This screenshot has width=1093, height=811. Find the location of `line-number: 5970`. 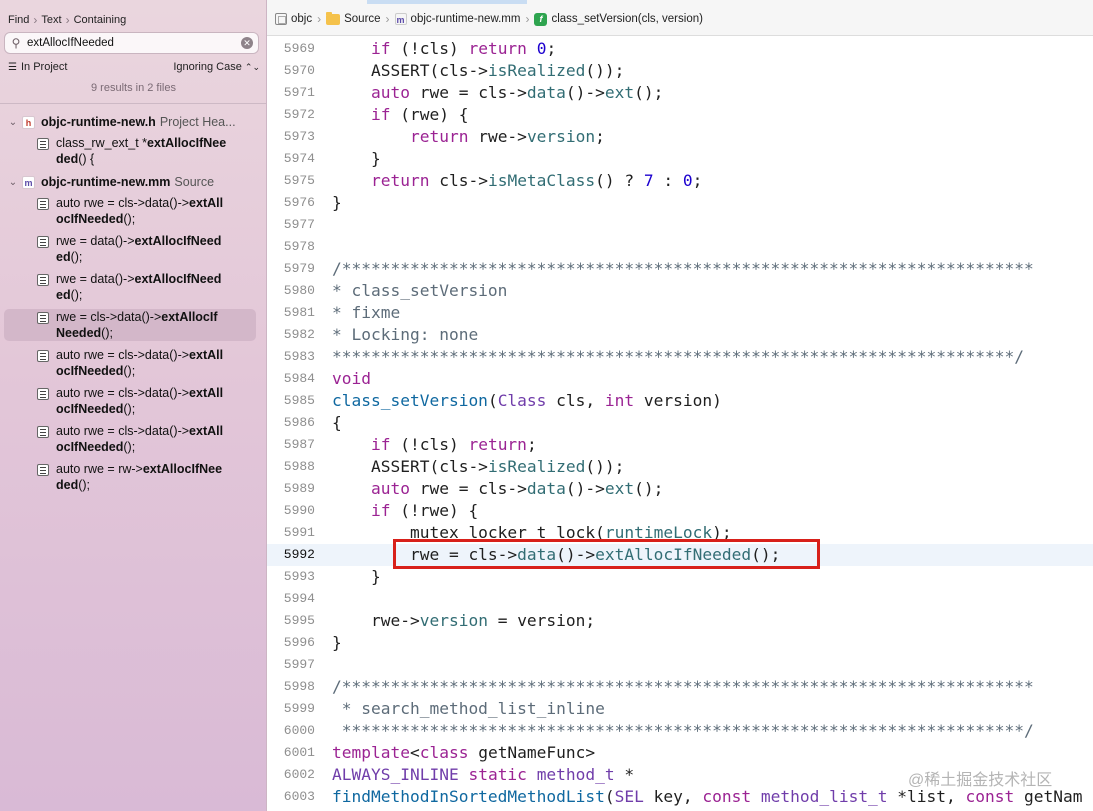

line-number: 5970 is located at coordinates (291, 71).